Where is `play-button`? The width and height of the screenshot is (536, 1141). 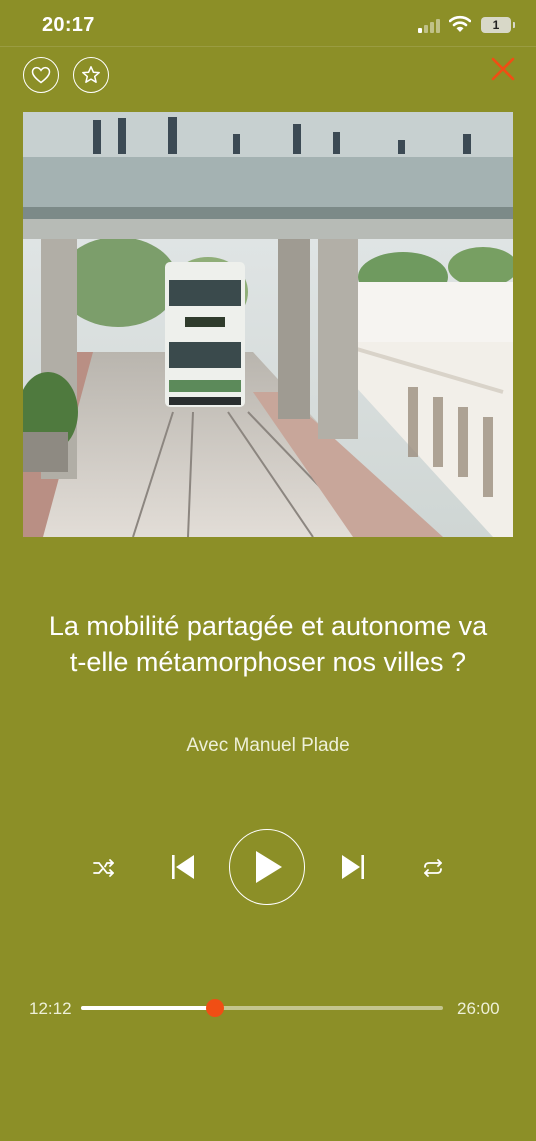 play-button is located at coordinates (267, 867).